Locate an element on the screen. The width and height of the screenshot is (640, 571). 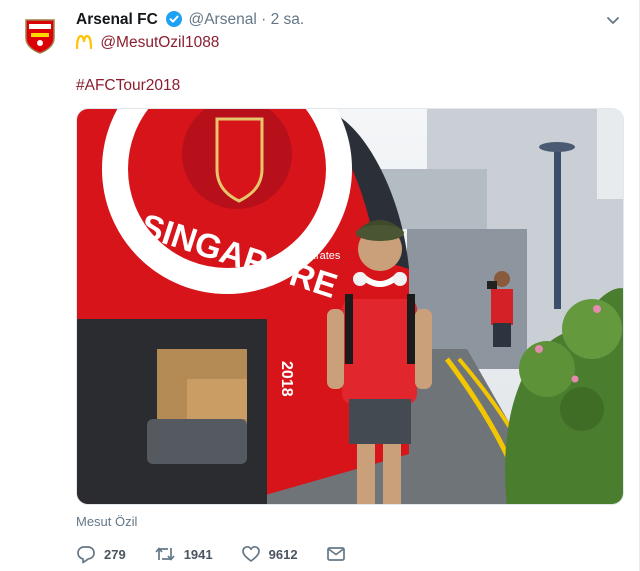
tweet-text-line: #AFCTour2018 is located at coordinates (128, 86).